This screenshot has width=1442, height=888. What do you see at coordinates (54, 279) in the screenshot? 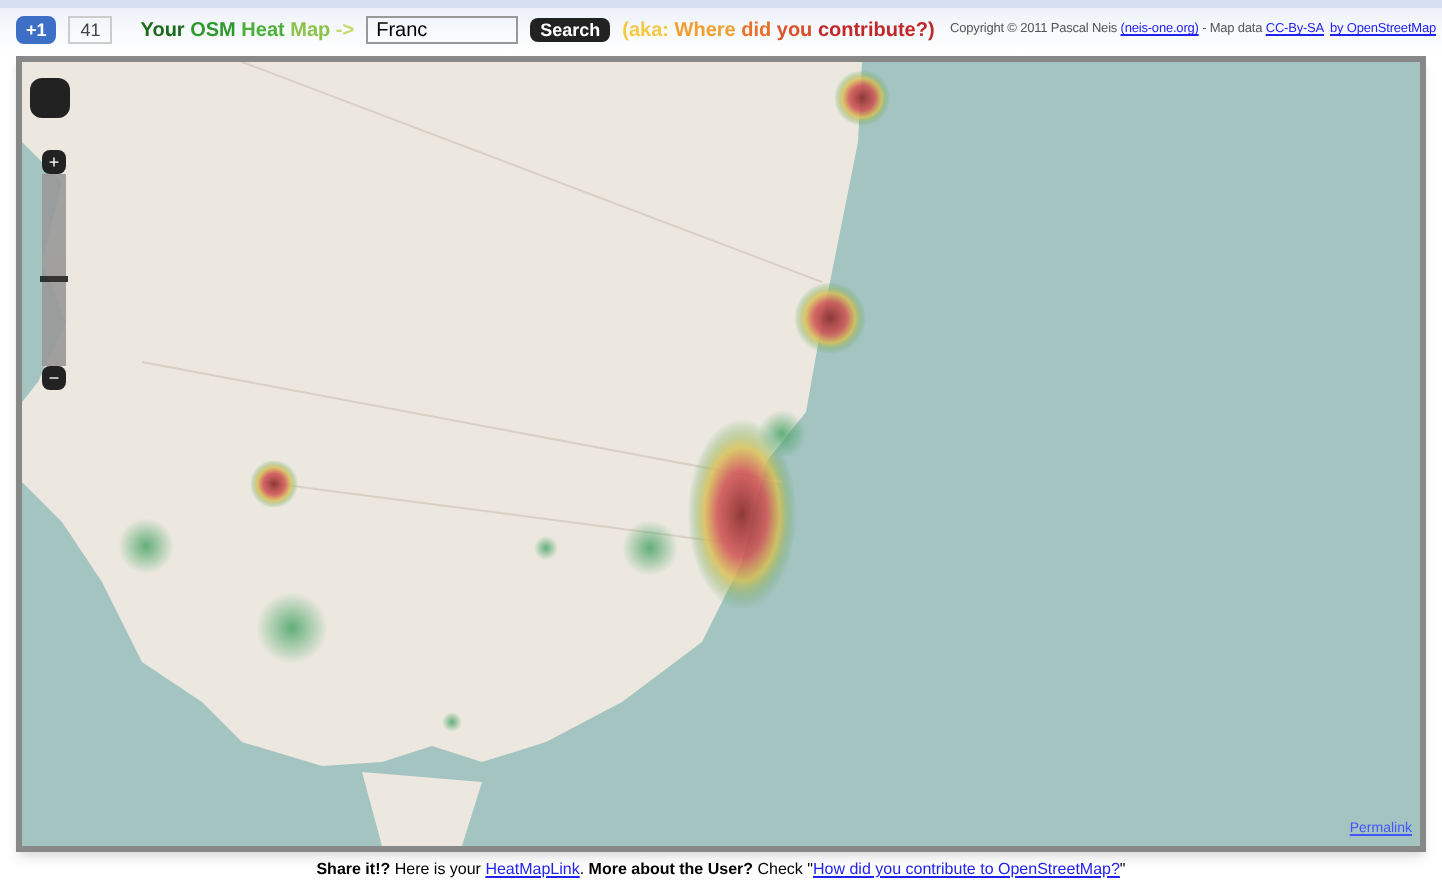
I see `zoom-slider-thumb` at bounding box center [54, 279].